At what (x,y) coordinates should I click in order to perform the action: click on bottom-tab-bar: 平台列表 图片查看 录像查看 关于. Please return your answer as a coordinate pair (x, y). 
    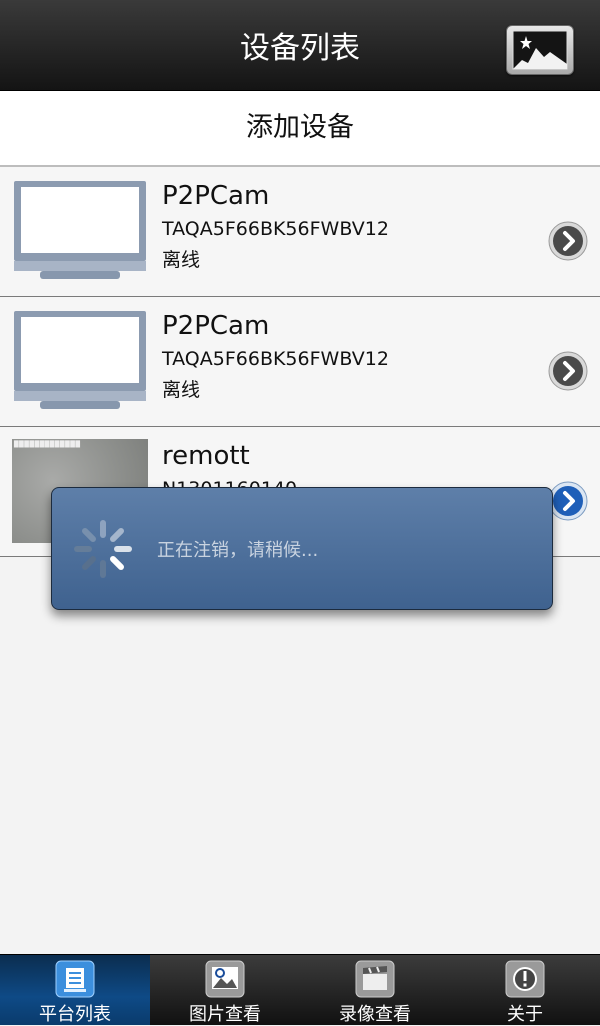
    Looking at the image, I should click on (300, 989).